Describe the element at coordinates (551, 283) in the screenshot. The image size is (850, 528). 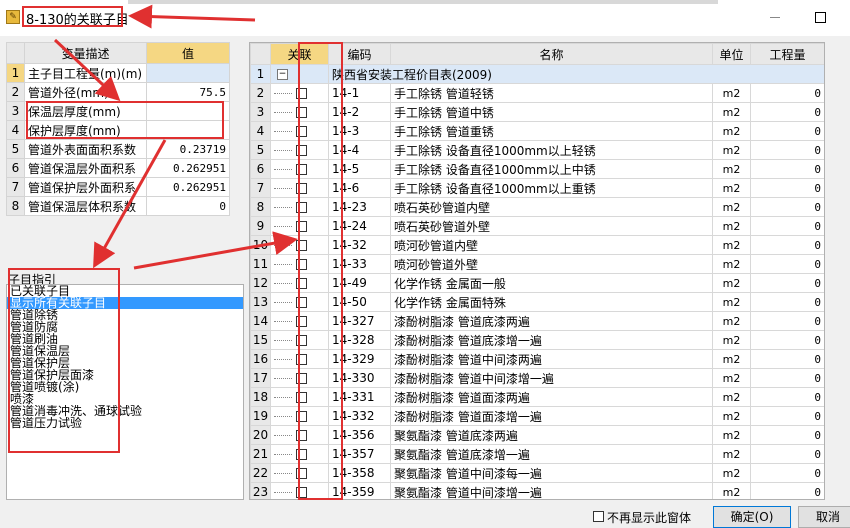
I see `item-name: 化学作锈 金属面一般` at that location.